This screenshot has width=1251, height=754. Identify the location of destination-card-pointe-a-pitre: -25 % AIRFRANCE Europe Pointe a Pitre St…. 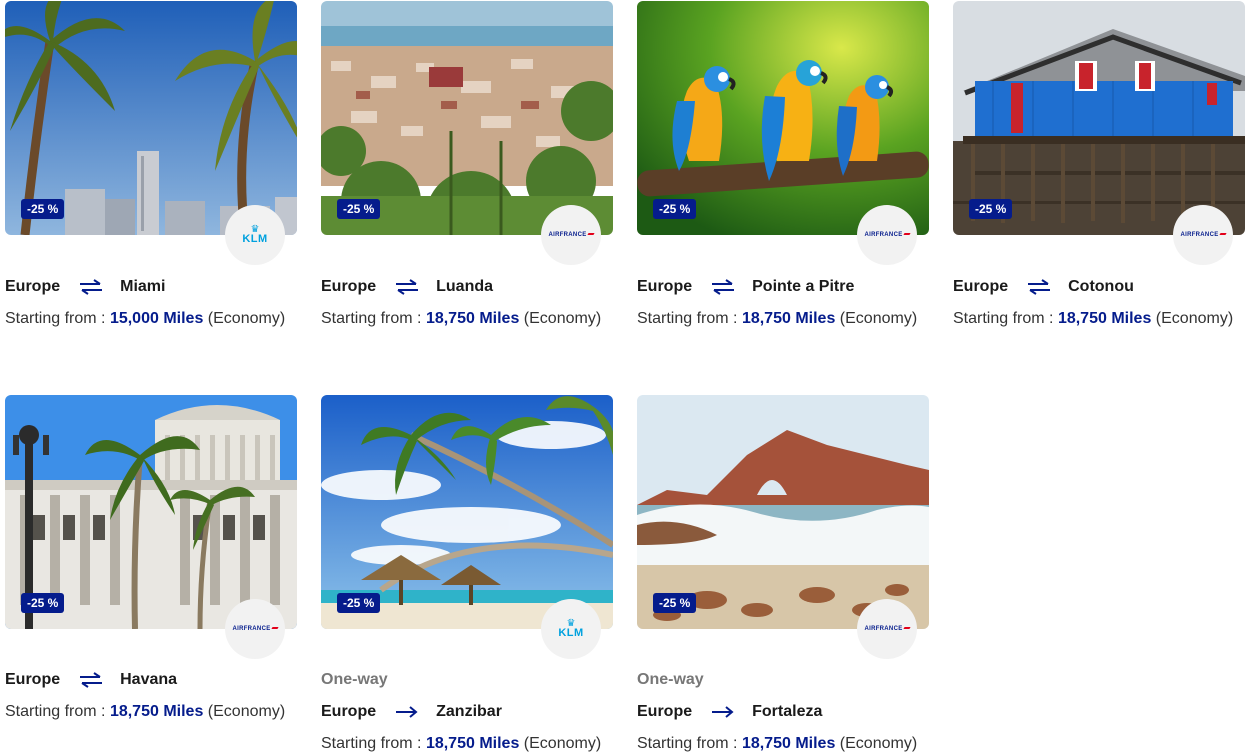
(783, 164).